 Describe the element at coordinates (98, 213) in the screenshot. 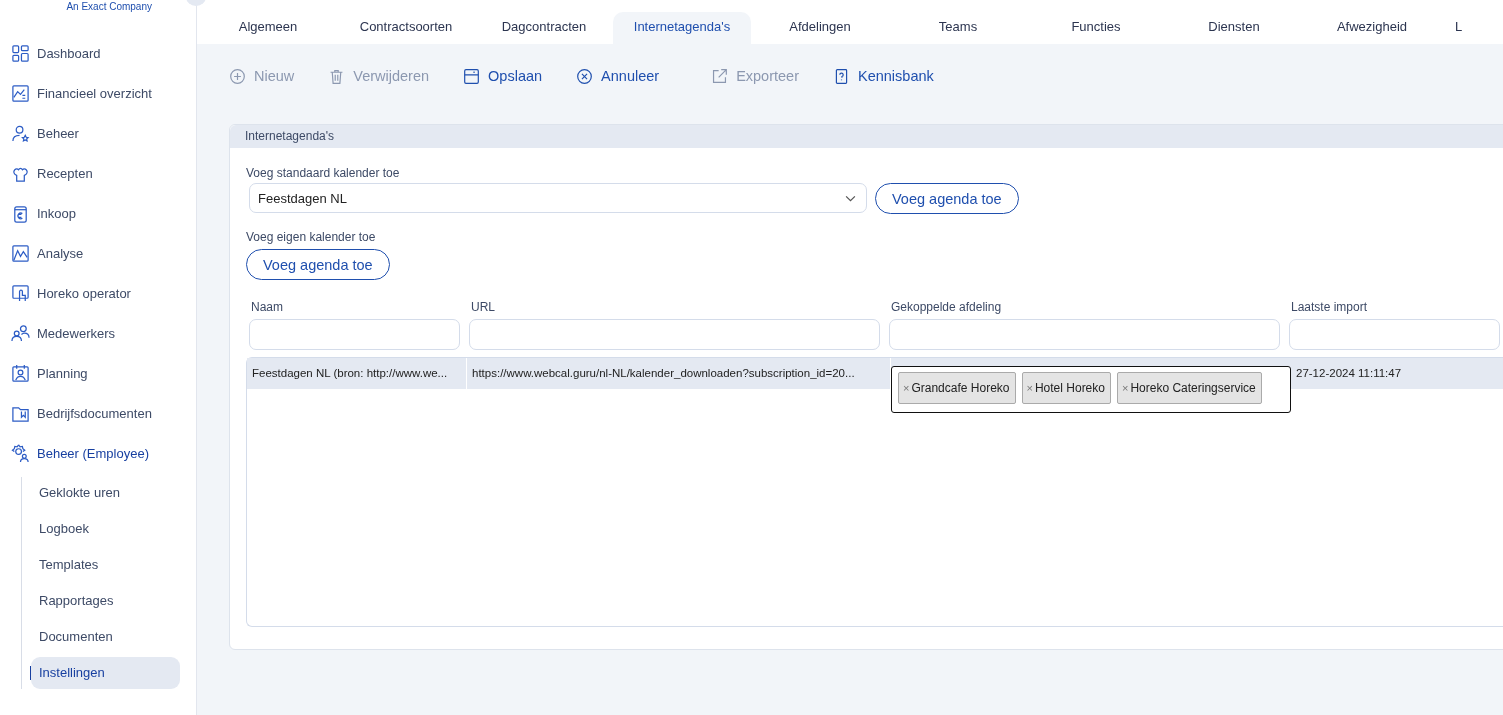

I see `sidebar-item: Inkoop` at that location.